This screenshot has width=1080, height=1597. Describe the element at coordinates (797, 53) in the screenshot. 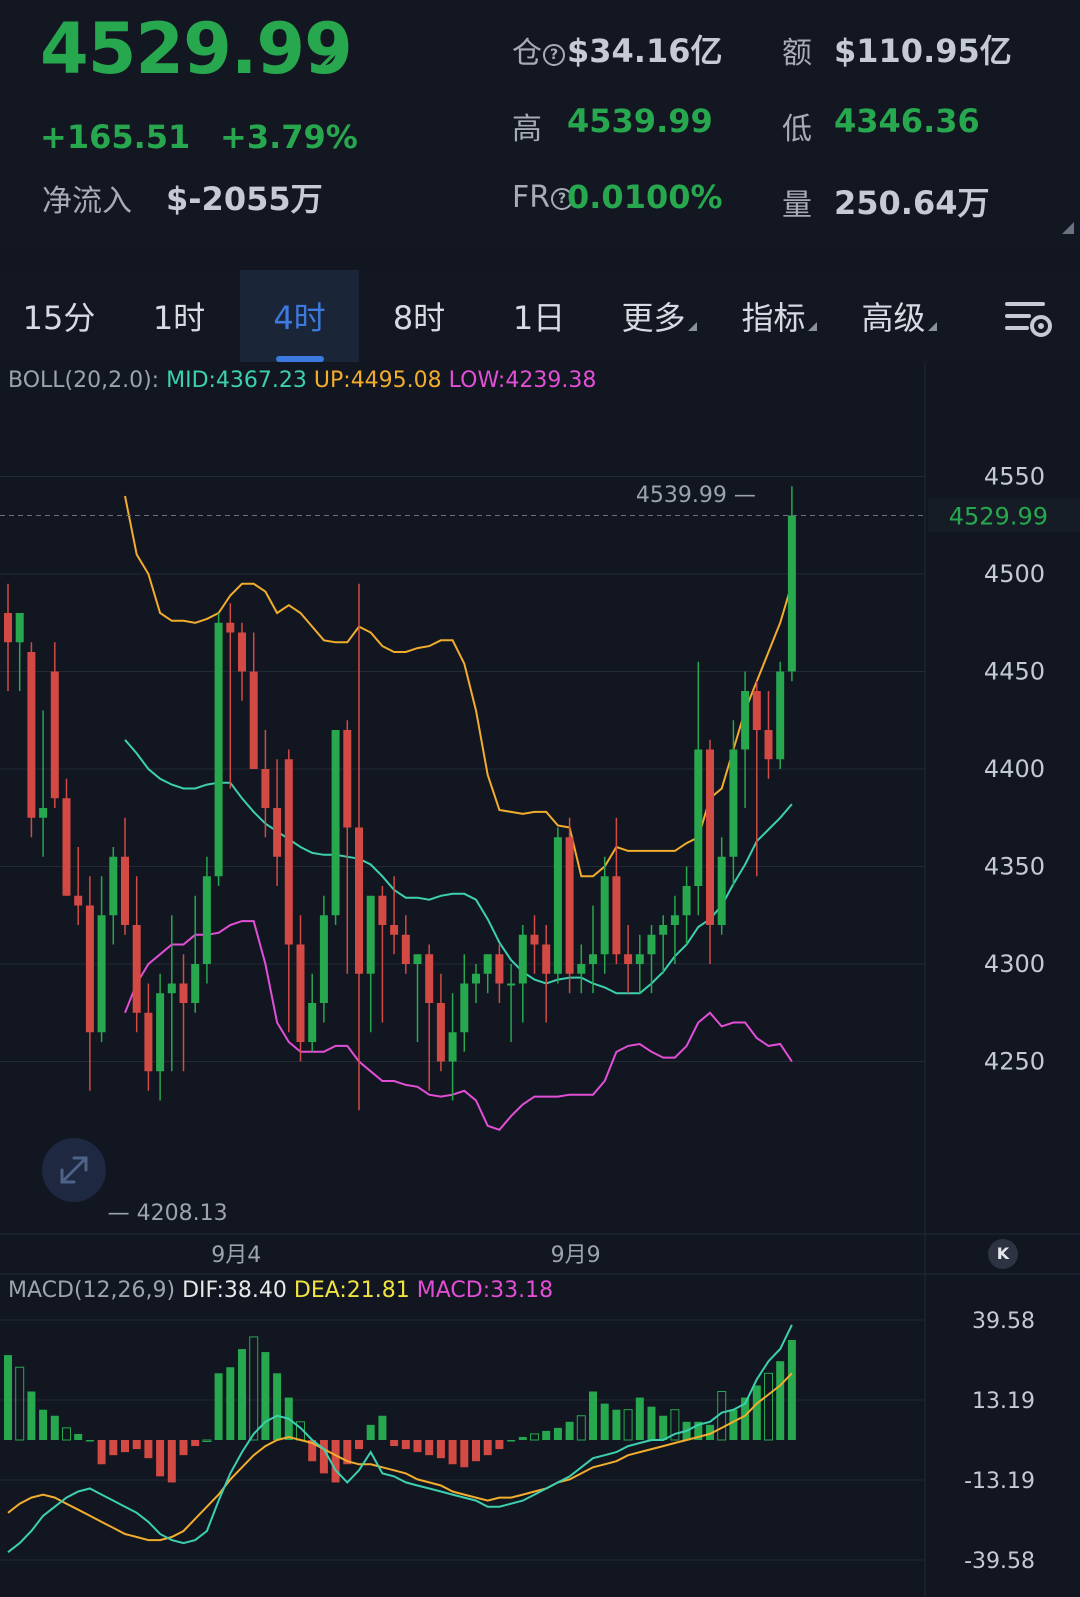

I see `turnover-label: 额` at that location.